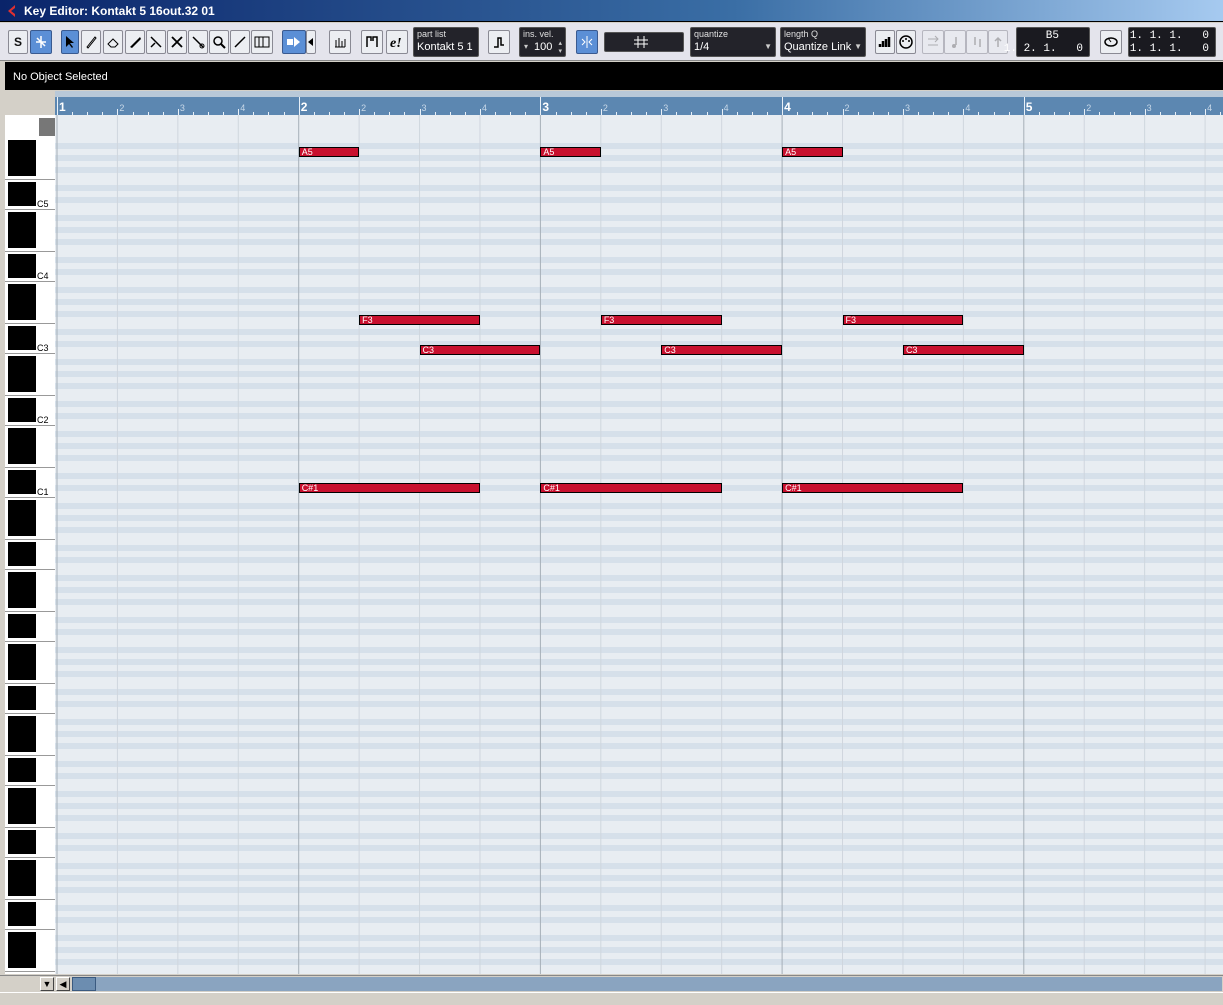  I want to click on acoustic-feedback-button, so click(294, 42).